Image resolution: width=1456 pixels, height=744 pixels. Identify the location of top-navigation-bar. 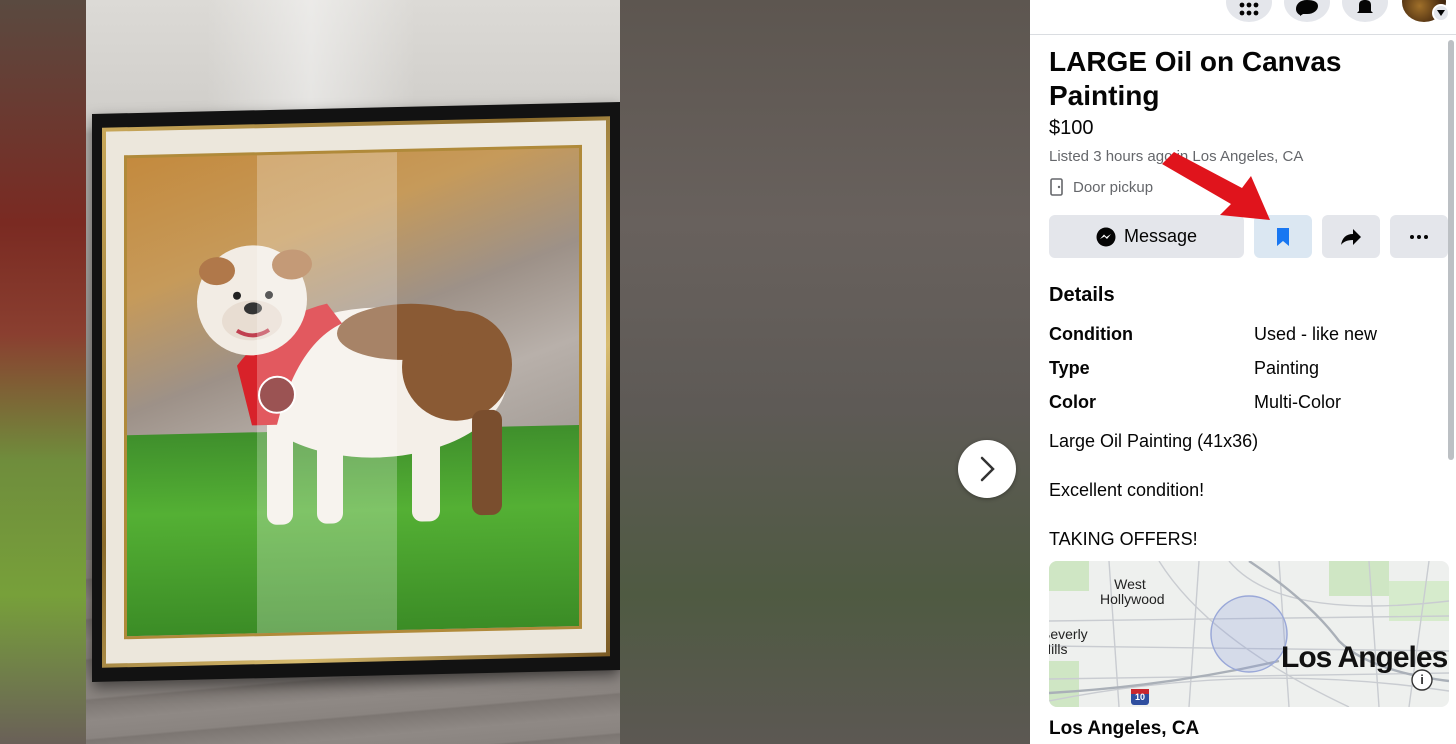
(1243, 17).